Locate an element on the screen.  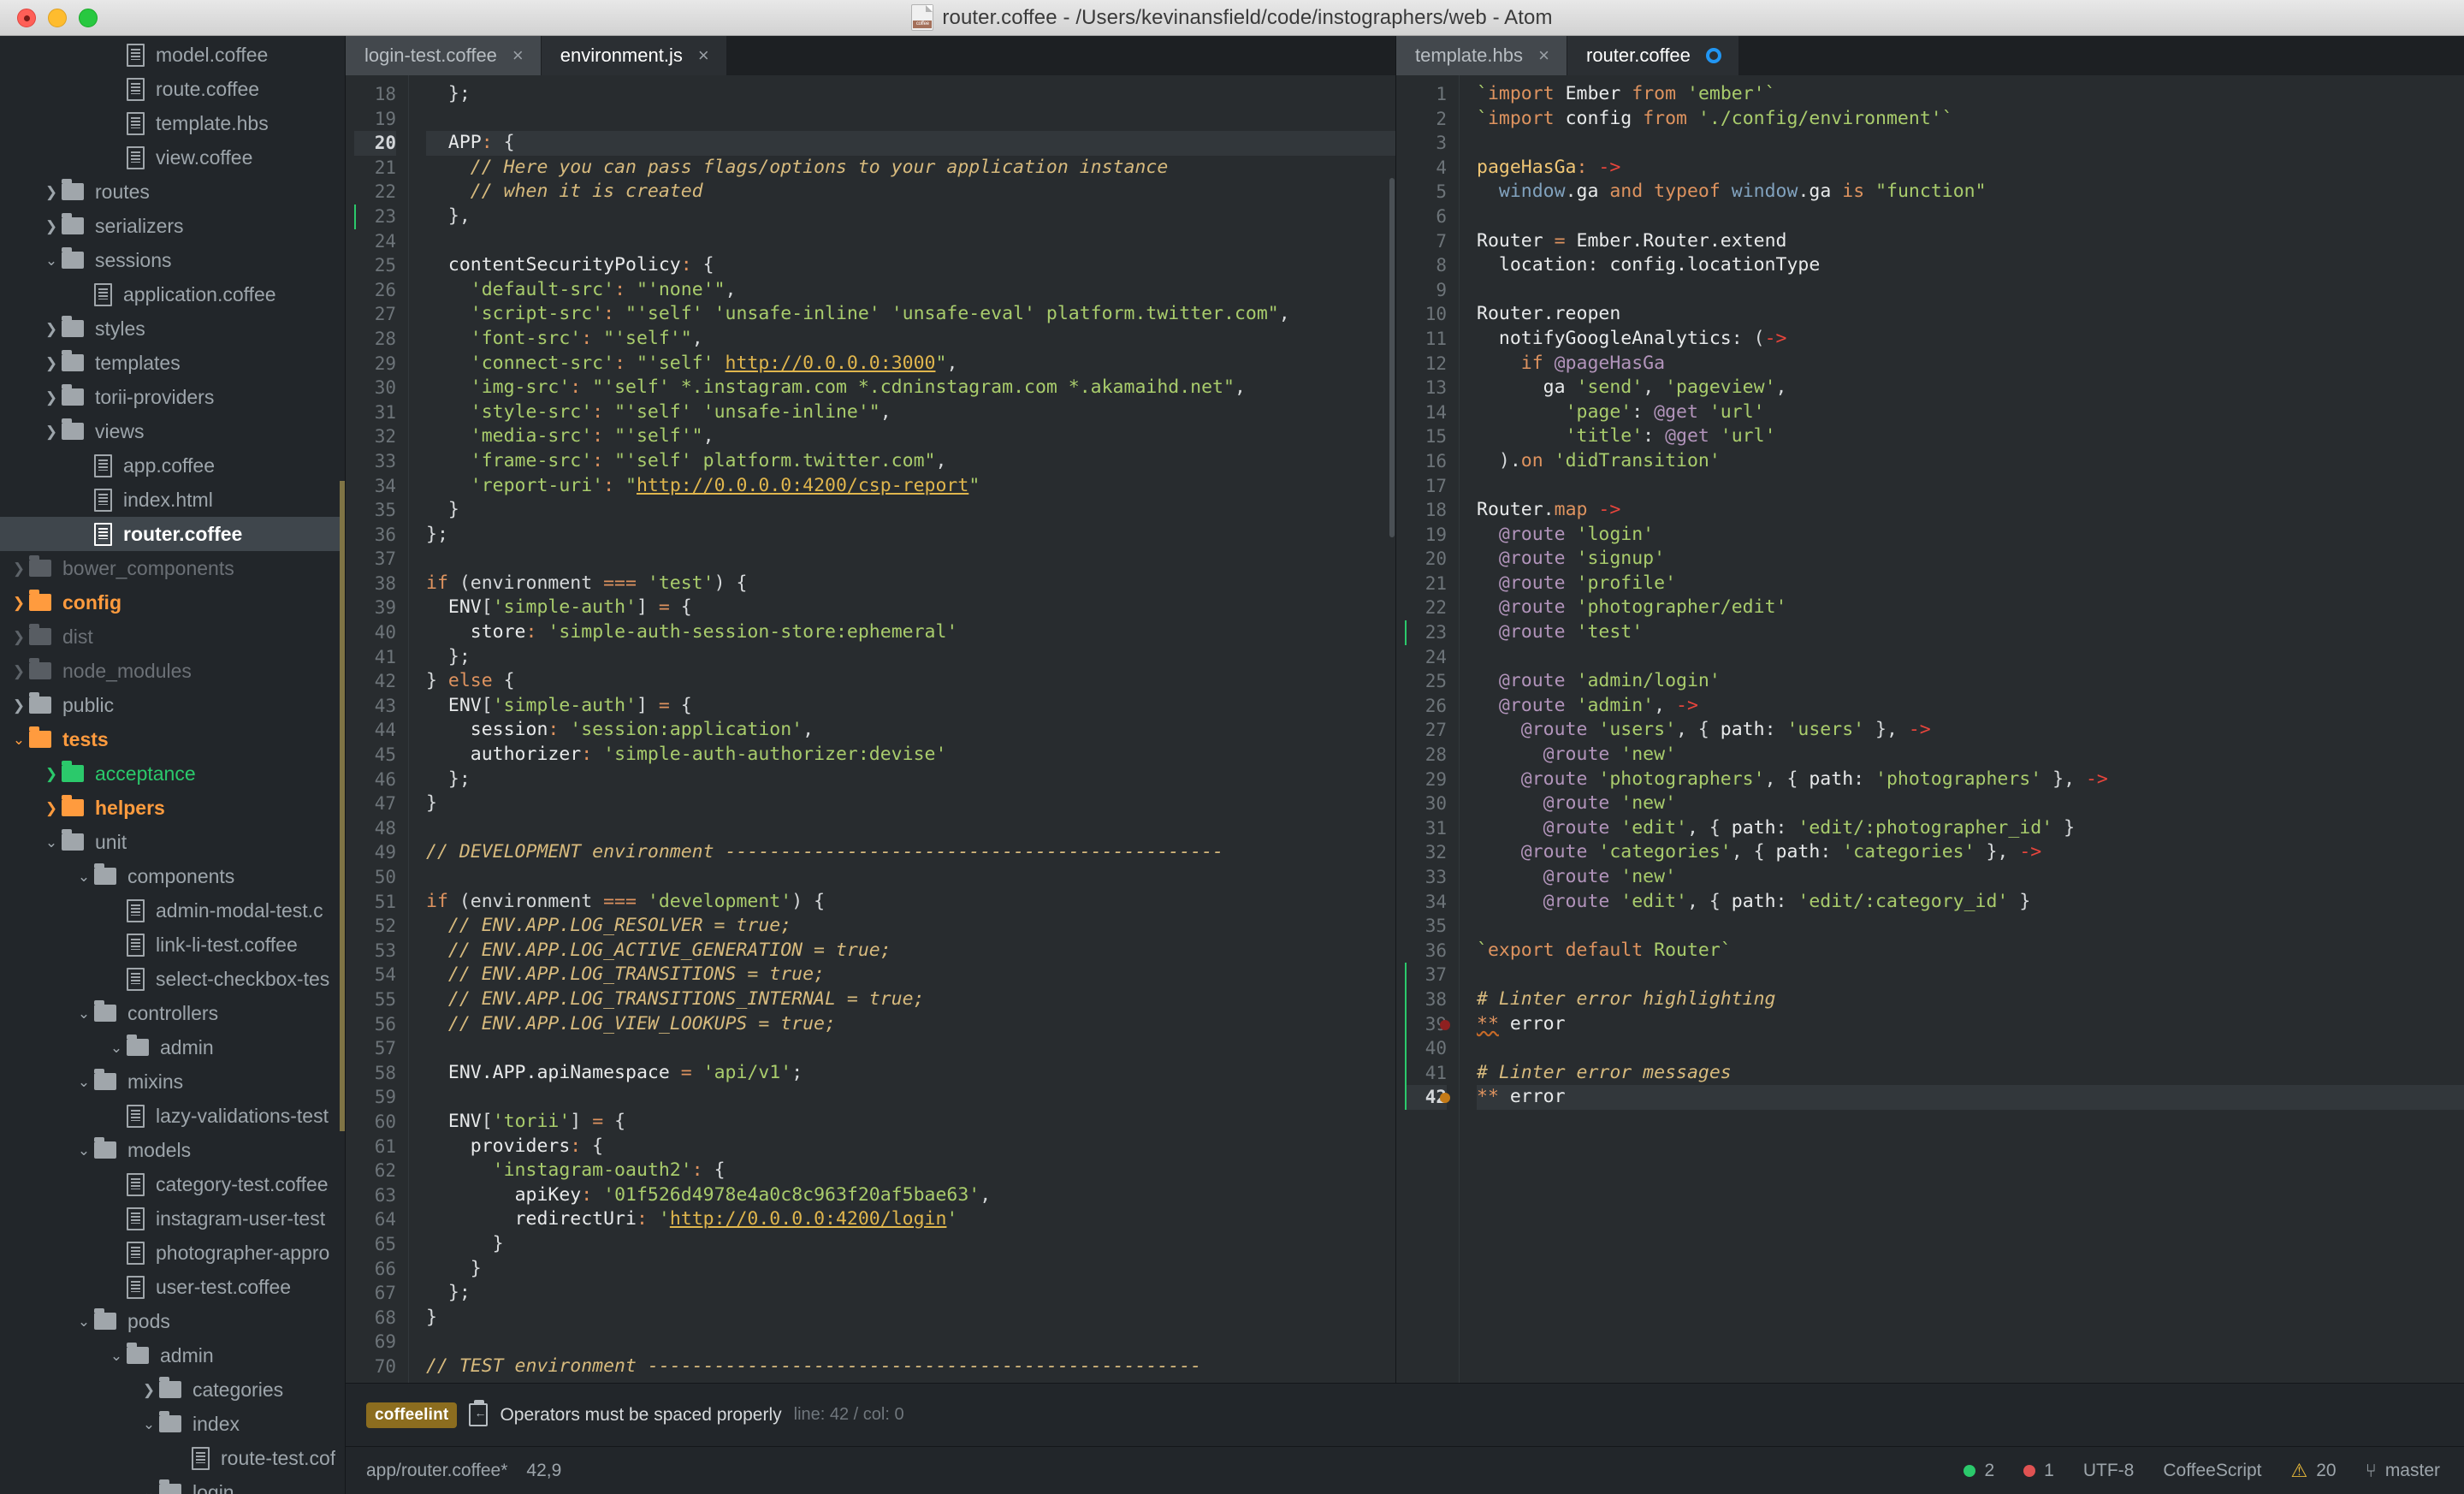
code-line: // ENV.APP.LOG_VIEW_LOOKUPS = true; is located at coordinates (910, 1024).